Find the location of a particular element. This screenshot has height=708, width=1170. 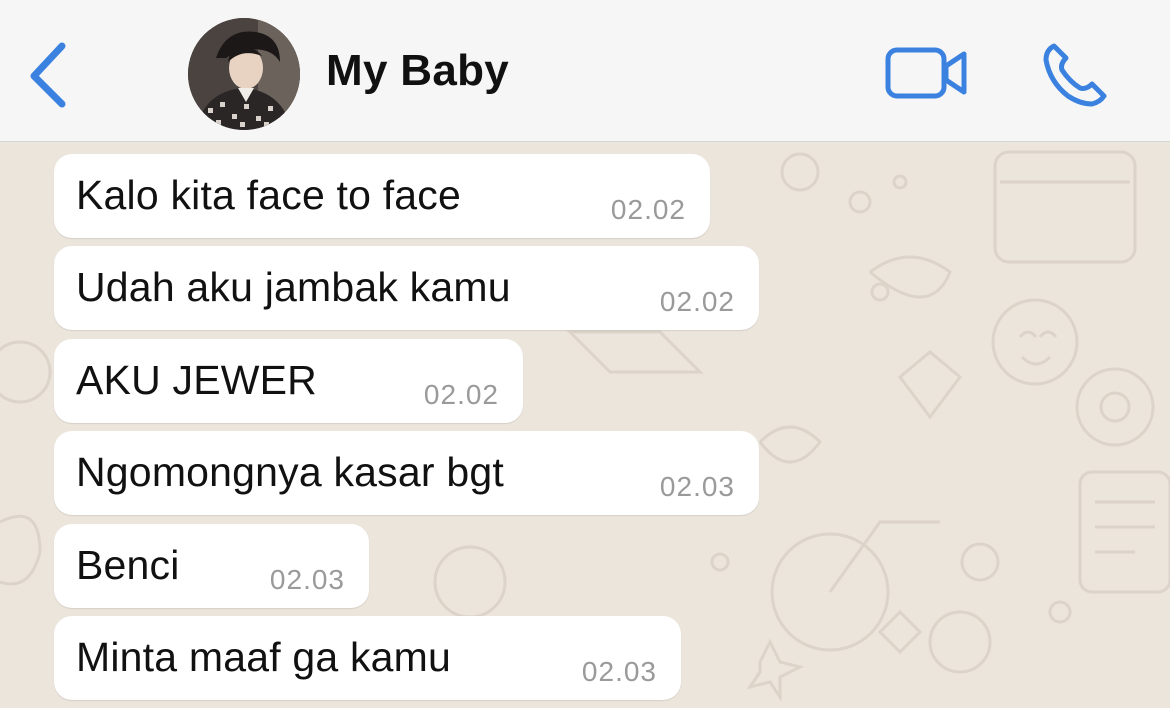

message-bubble: Benci 02.03 is located at coordinates (211, 566).